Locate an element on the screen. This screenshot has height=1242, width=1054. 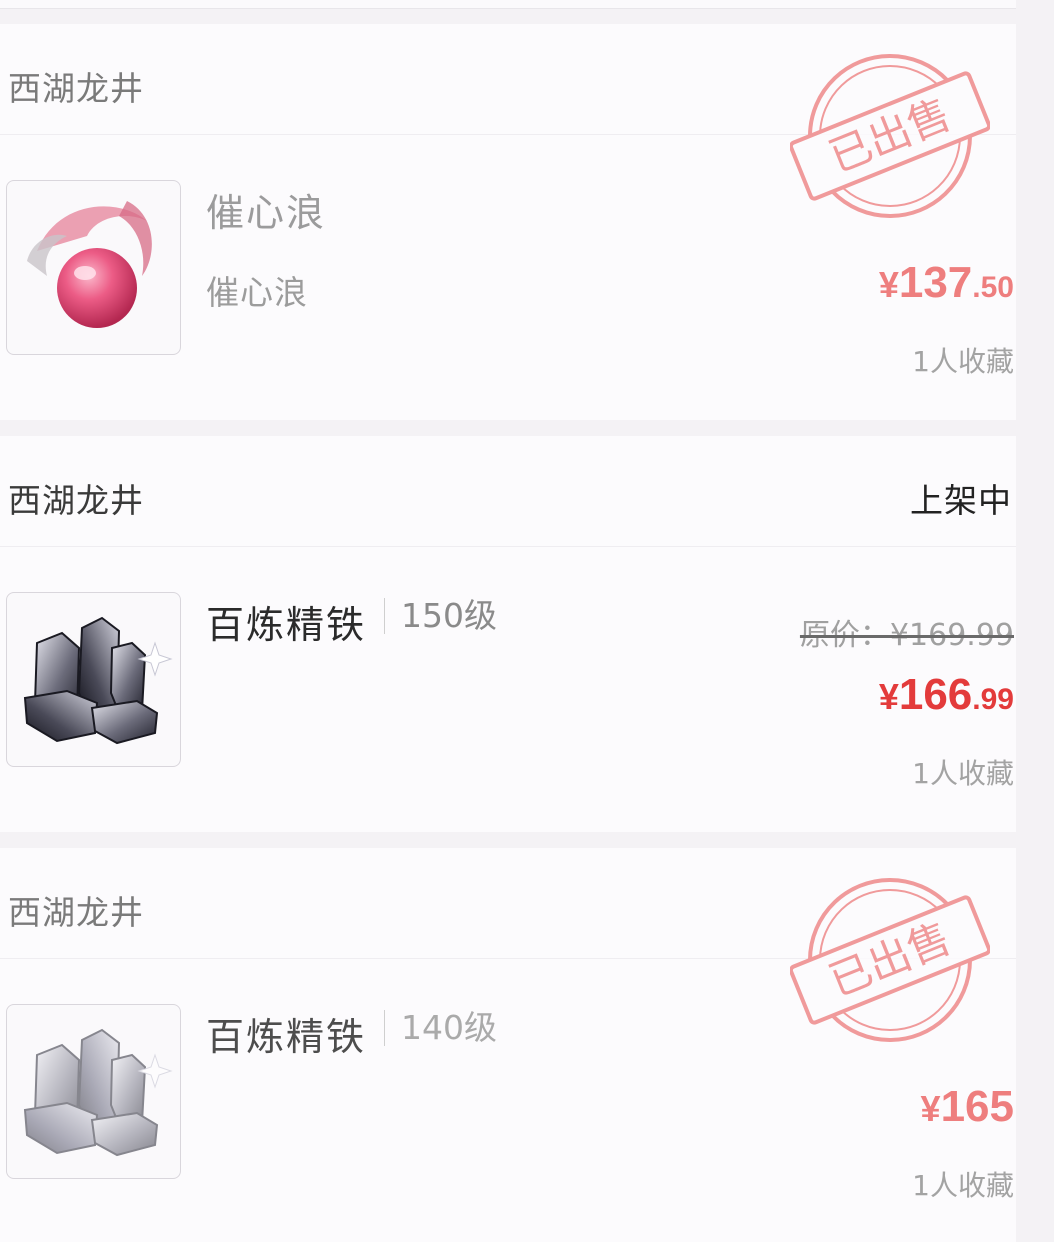
price: ¥137.50 is located at coordinates (946, 283).